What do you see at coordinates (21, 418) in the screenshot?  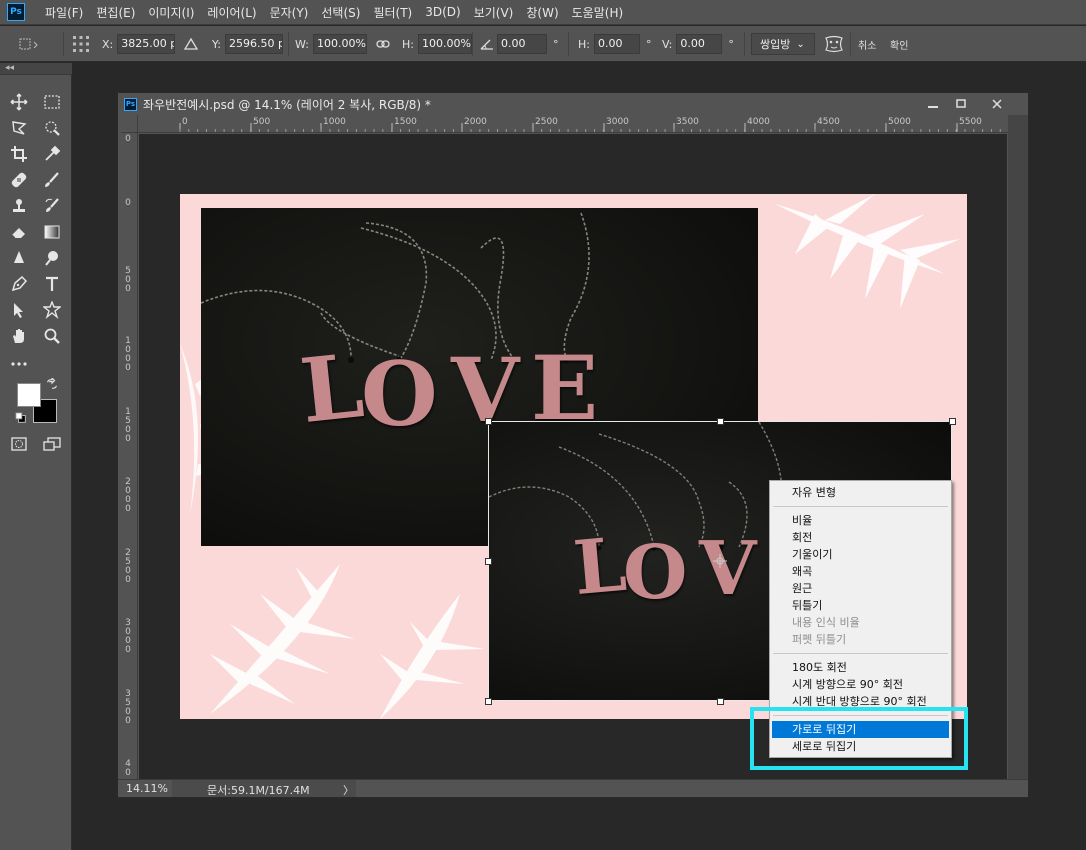 I see `default-colors-icon` at bounding box center [21, 418].